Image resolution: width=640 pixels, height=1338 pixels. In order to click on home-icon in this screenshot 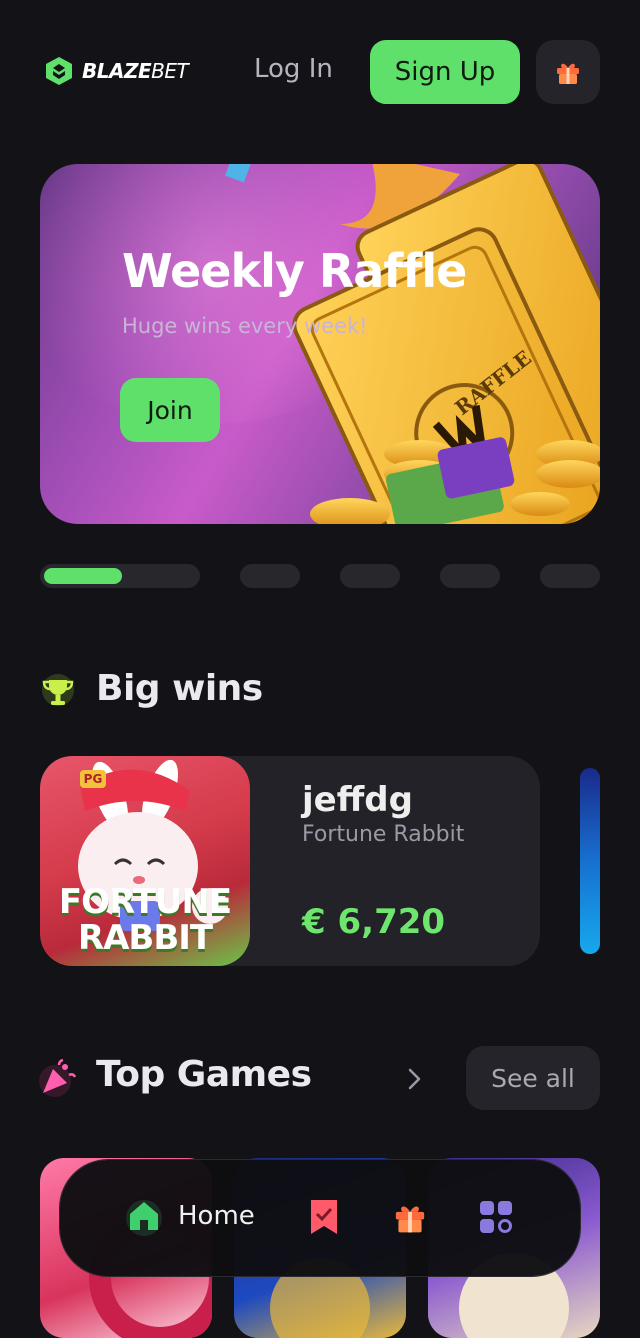, I will do `click(144, 1218)`.